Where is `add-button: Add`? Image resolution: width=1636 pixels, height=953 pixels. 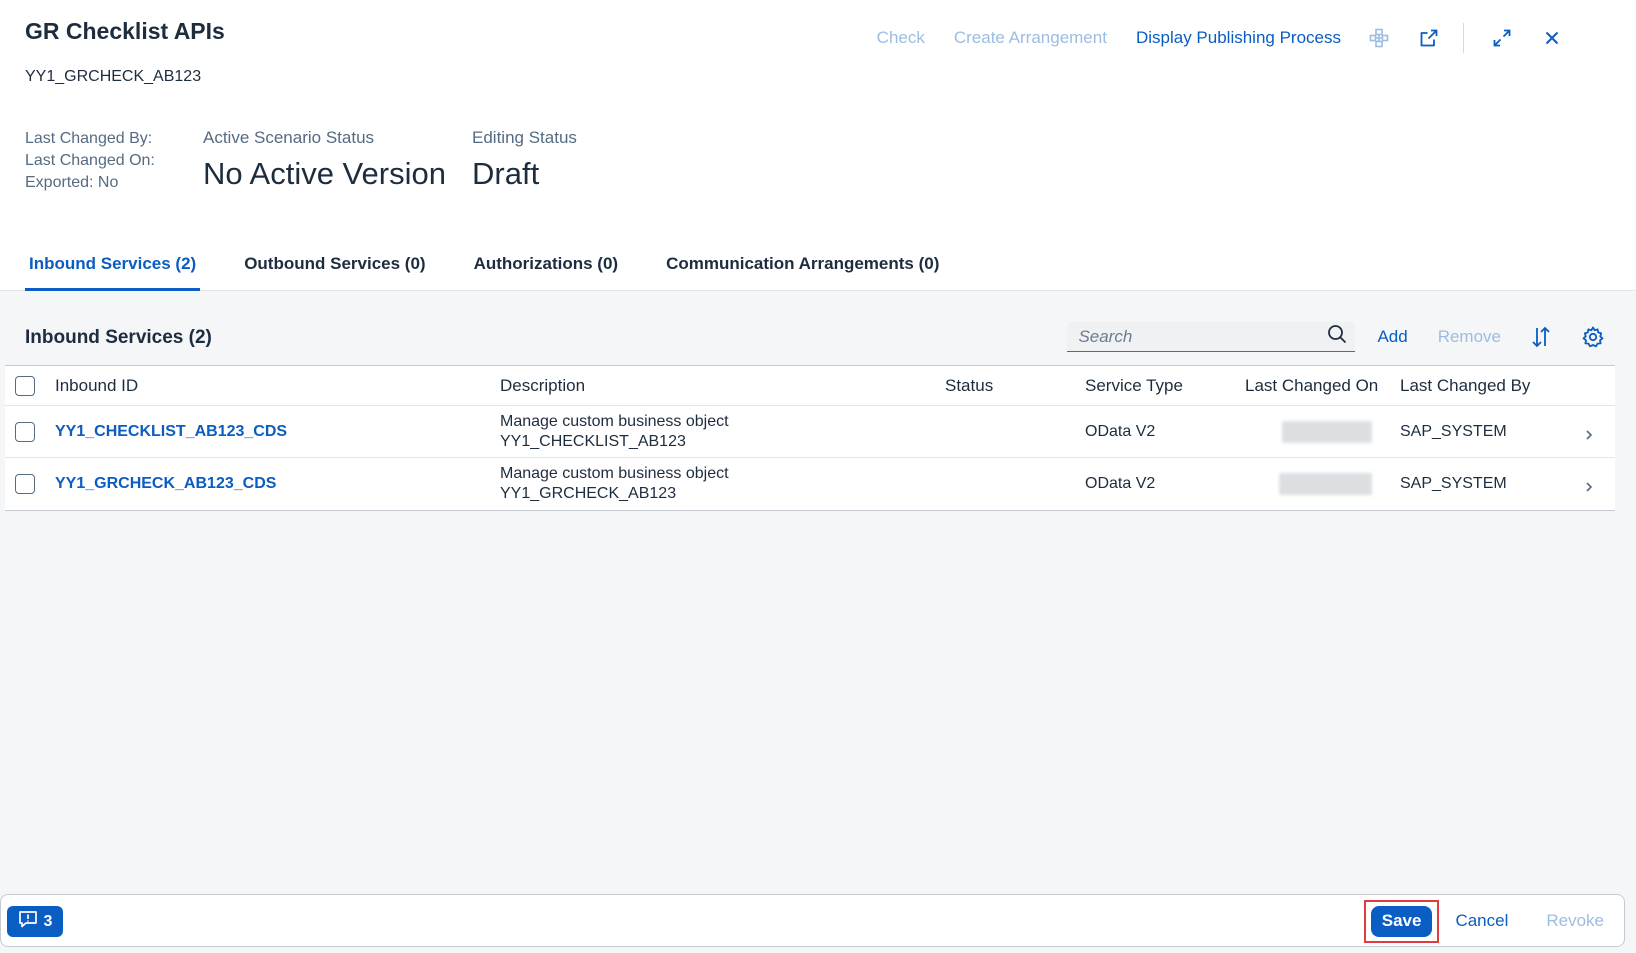 add-button: Add is located at coordinates (1392, 337).